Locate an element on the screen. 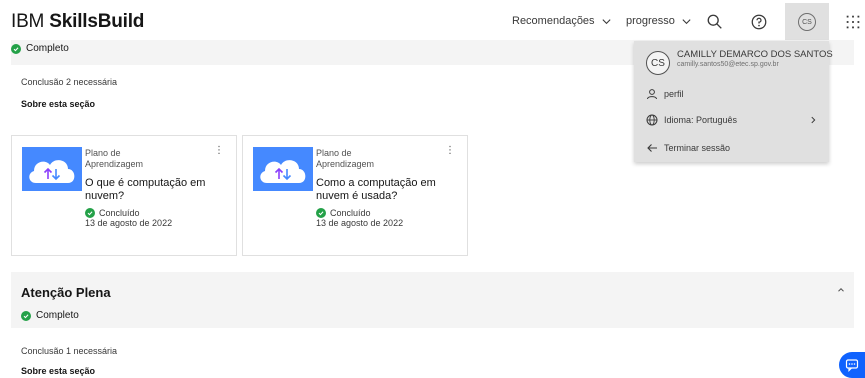 The height and width of the screenshot is (378, 865). search-button is located at coordinates (715, 22).